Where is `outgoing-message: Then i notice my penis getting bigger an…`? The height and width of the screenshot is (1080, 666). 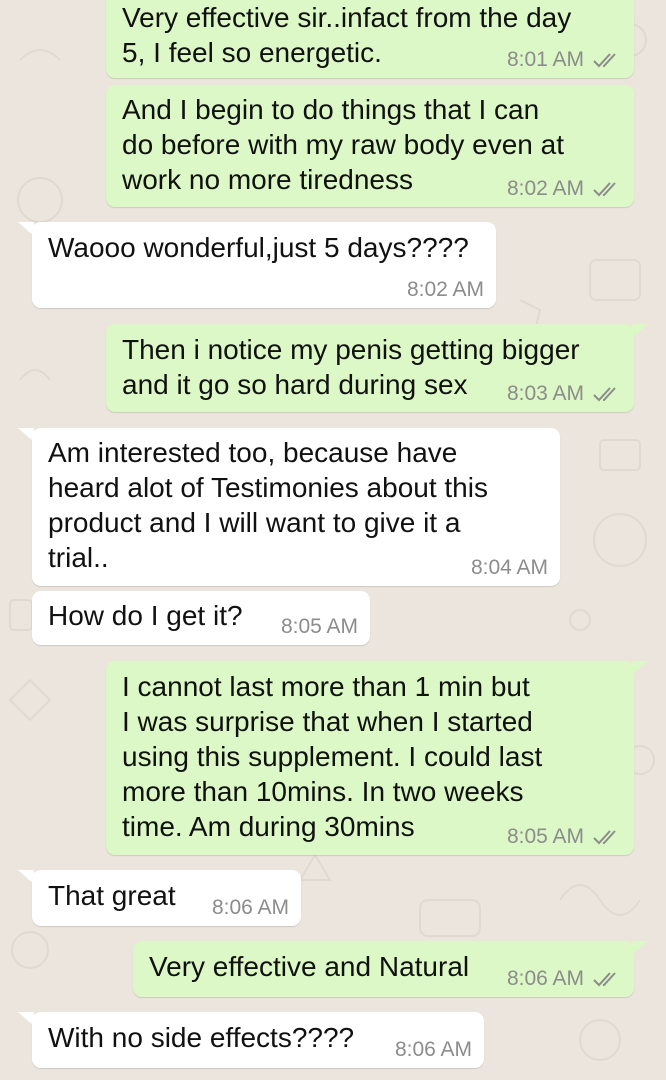 outgoing-message: Then i notice my penis getting bigger an… is located at coordinates (370, 368).